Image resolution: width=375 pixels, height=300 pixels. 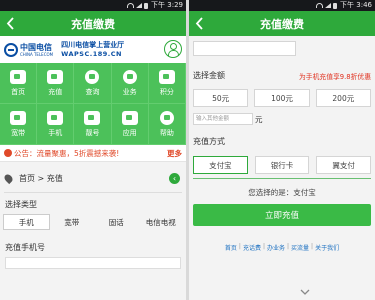 I want to click on other-amount-unit: 元, so click(x=259, y=119).